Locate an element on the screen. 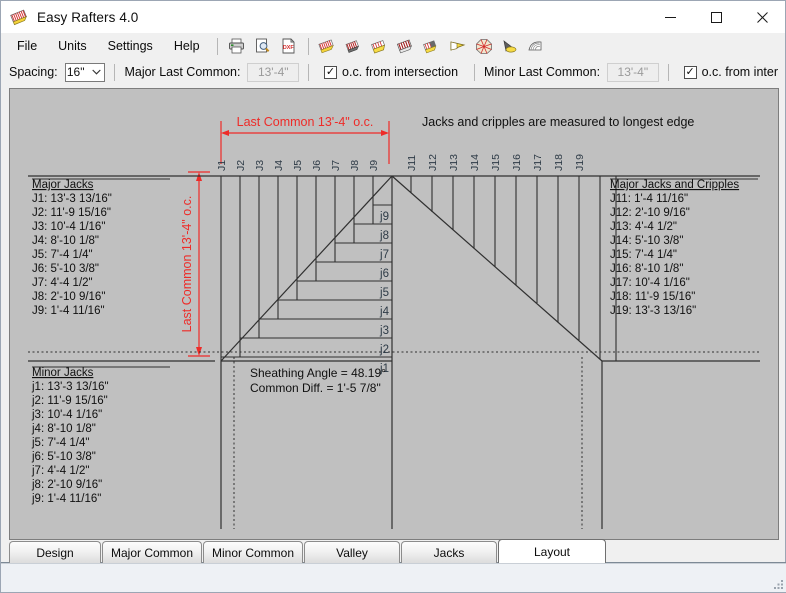 Image resolution: width=786 pixels, height=593 pixels. svg-text: J17: 10'-4 1/16" is located at coordinates (650, 283).